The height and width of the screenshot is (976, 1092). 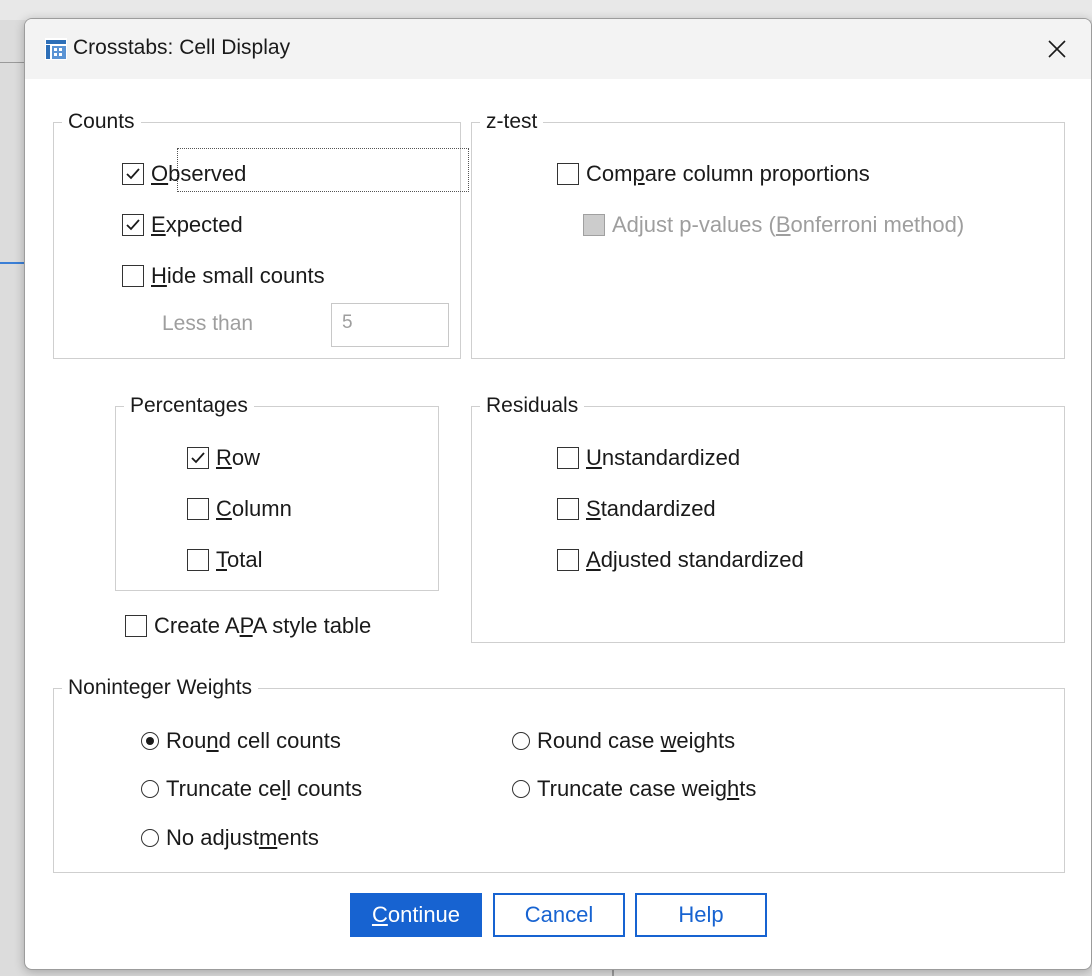 I want to click on observed-checkbox: Observed, so click(x=184, y=174).